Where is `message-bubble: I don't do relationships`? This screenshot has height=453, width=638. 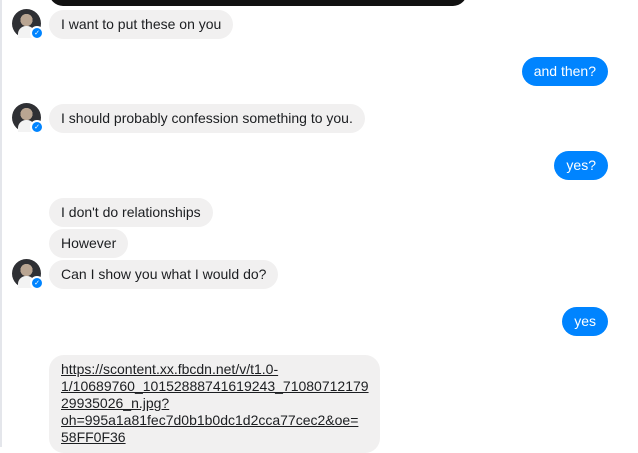 message-bubble: I don't do relationships is located at coordinates (131, 212).